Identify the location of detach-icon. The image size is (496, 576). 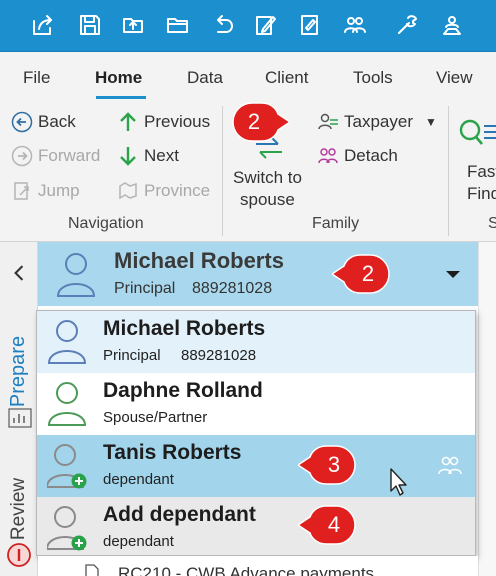
(328, 156).